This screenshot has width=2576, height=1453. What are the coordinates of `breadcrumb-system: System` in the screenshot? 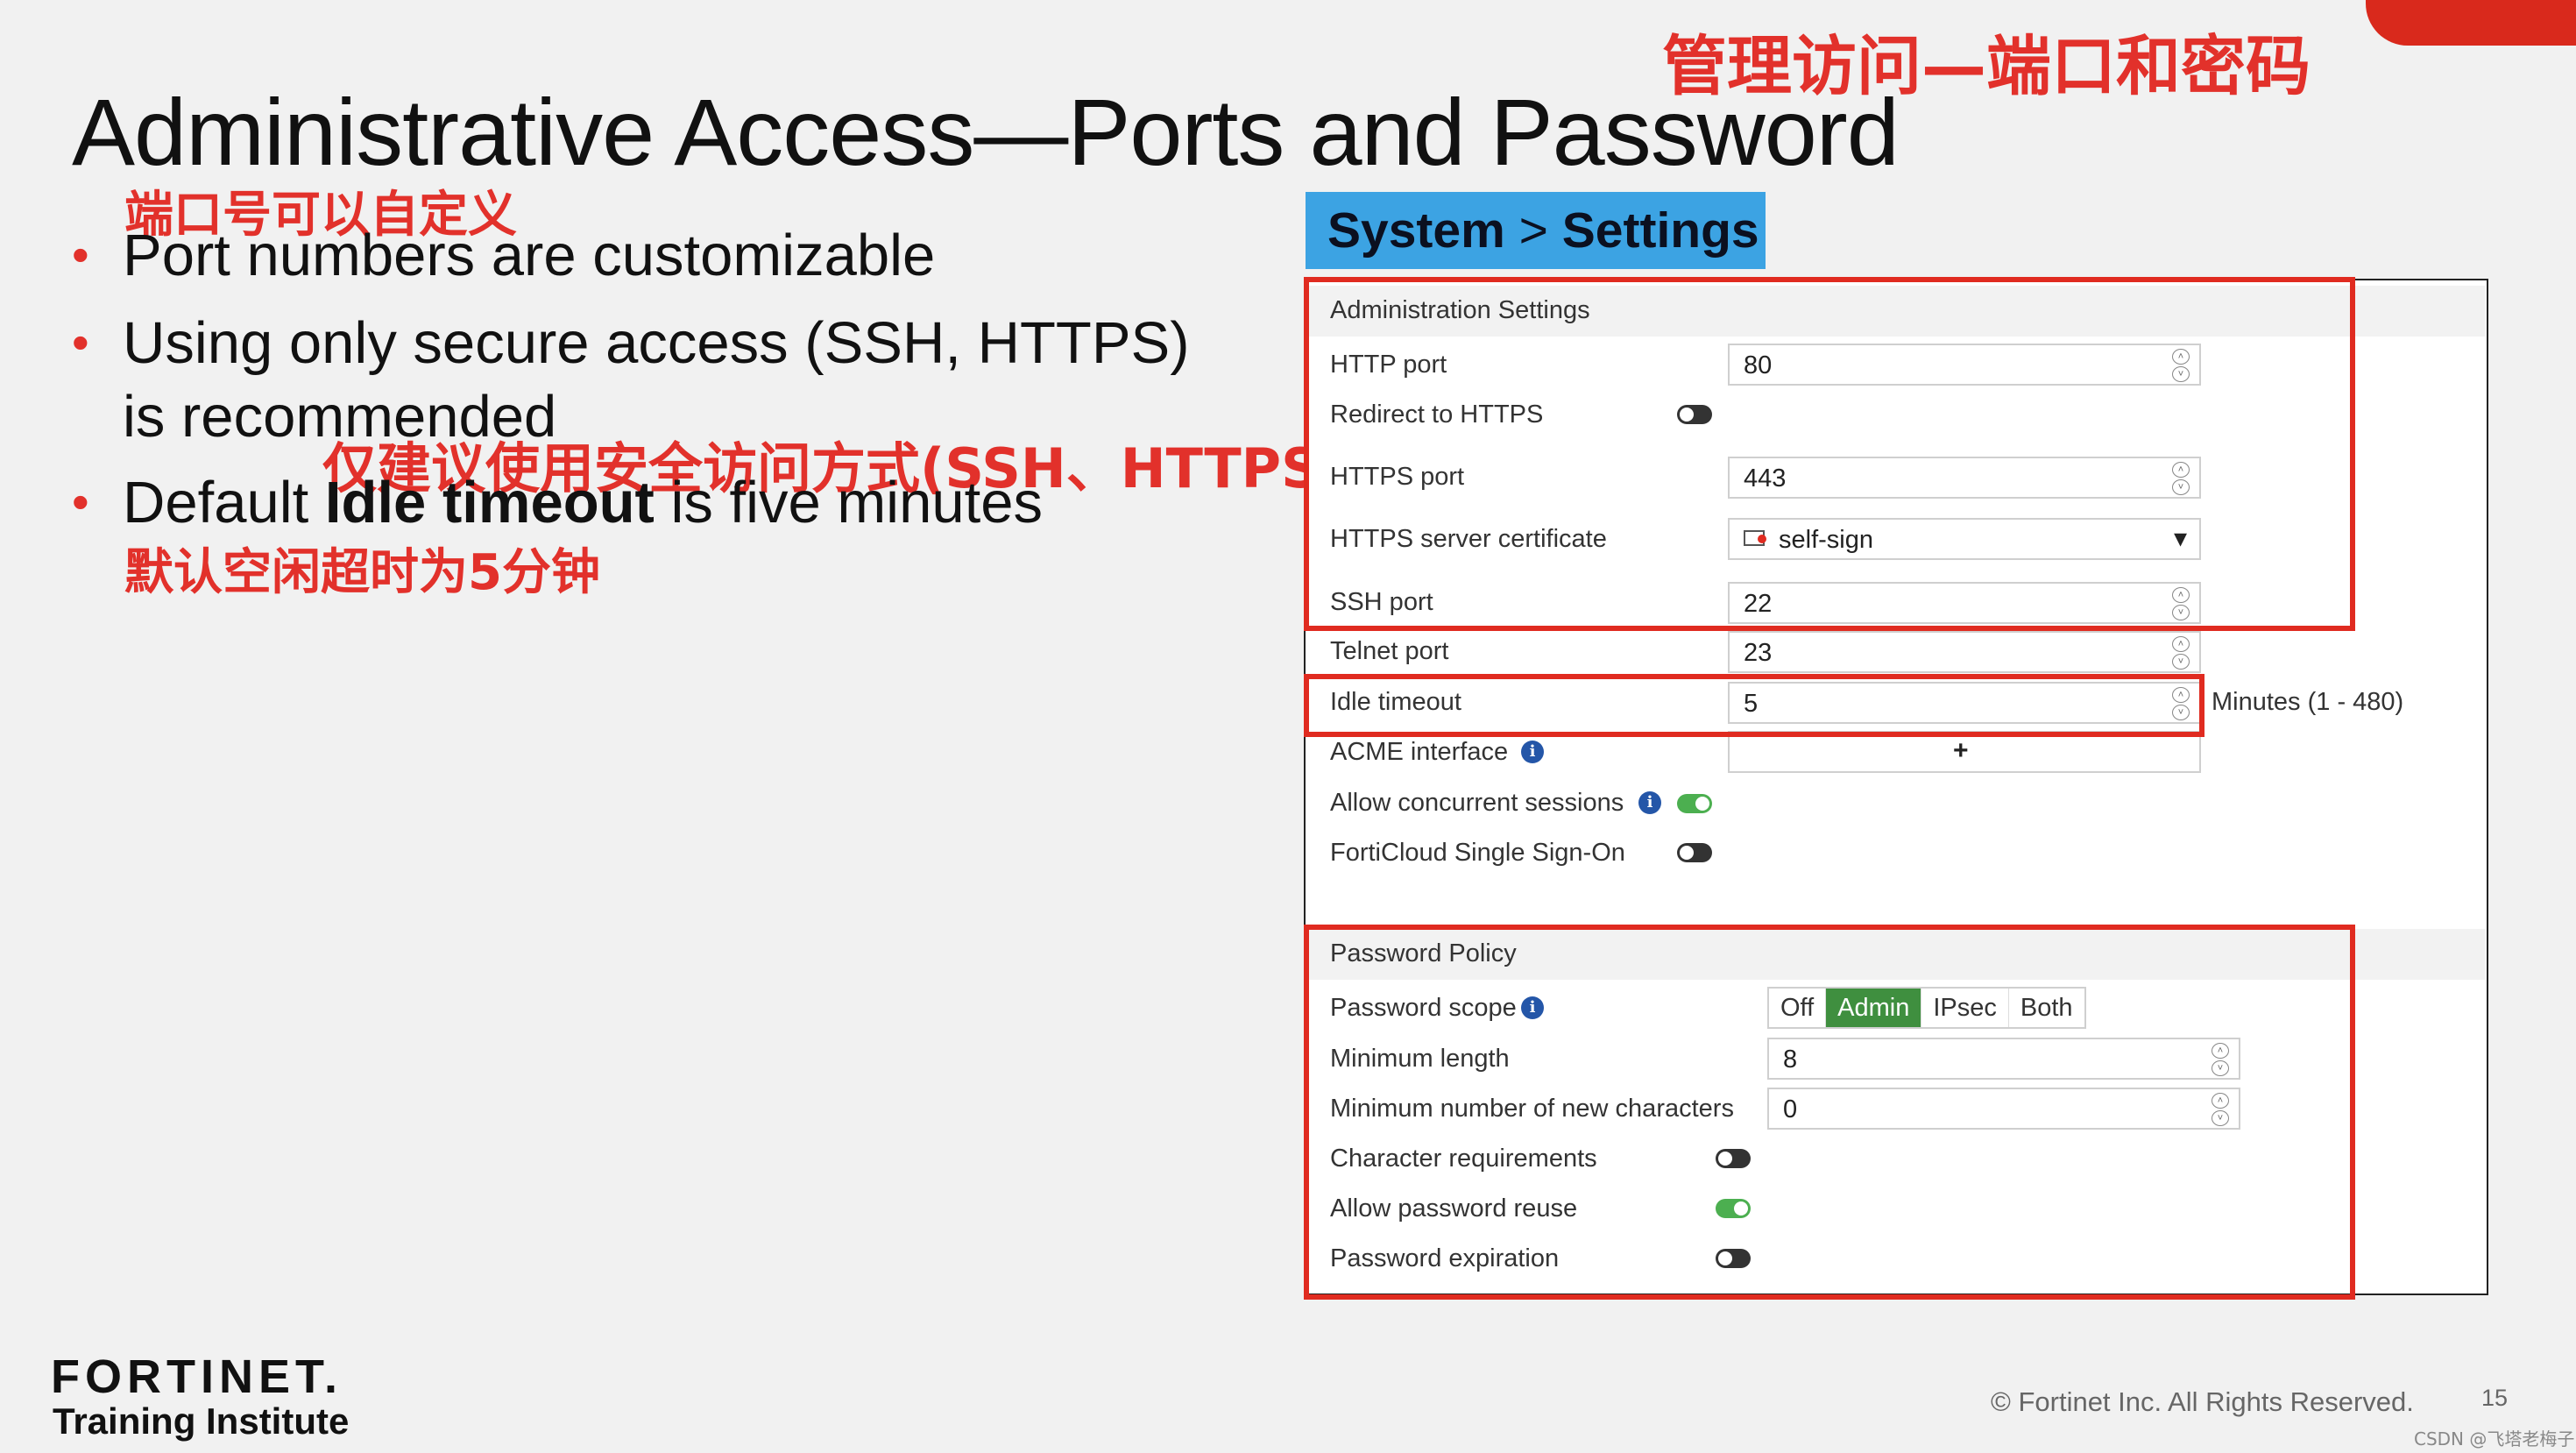 It's located at (1416, 230).